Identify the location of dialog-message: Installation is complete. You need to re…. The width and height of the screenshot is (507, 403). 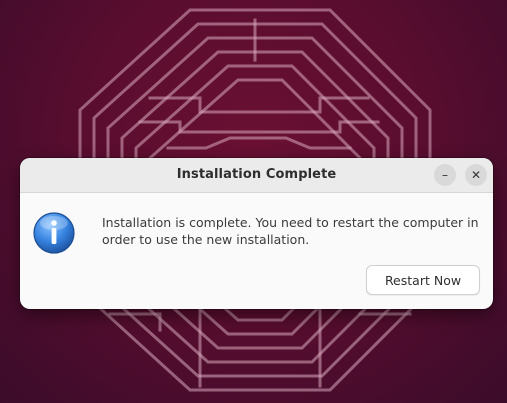
(290, 231).